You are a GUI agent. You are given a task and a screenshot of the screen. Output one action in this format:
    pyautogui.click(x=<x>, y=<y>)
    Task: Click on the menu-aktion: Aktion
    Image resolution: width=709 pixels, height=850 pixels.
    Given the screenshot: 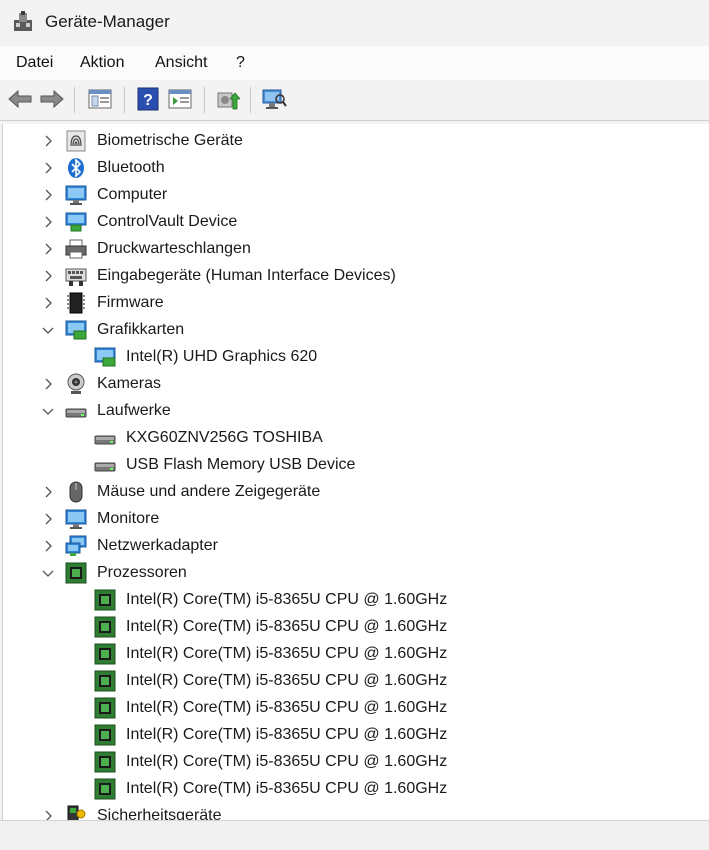 What is the action you would take?
    pyautogui.click(x=102, y=63)
    